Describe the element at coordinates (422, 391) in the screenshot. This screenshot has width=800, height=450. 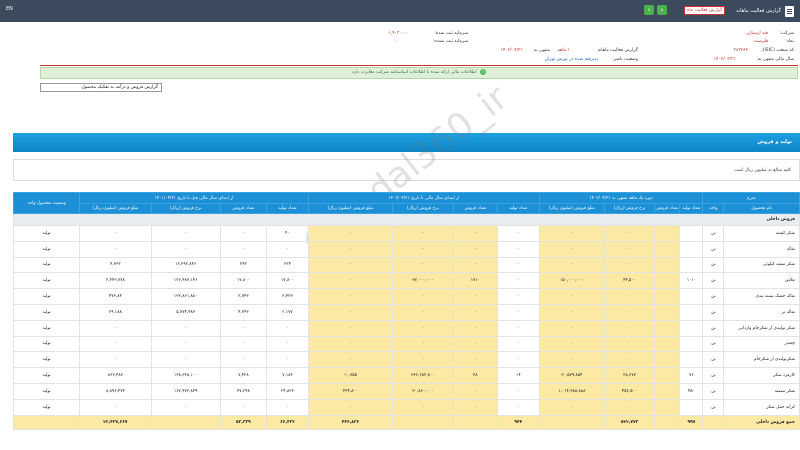
I see `table-cell: ۳۰,۸۶۰,۰۰۰` at that location.